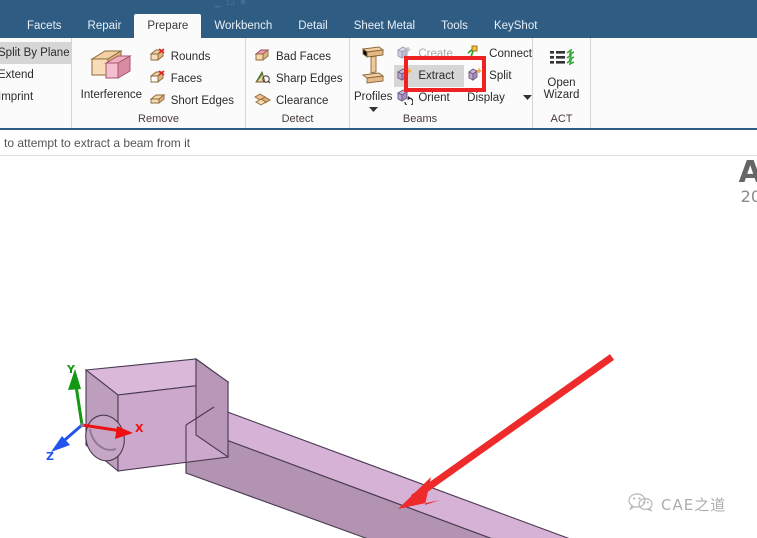 This screenshot has height=538, width=757. I want to click on detect-bad-faces-label: Bad Faces, so click(303, 57).